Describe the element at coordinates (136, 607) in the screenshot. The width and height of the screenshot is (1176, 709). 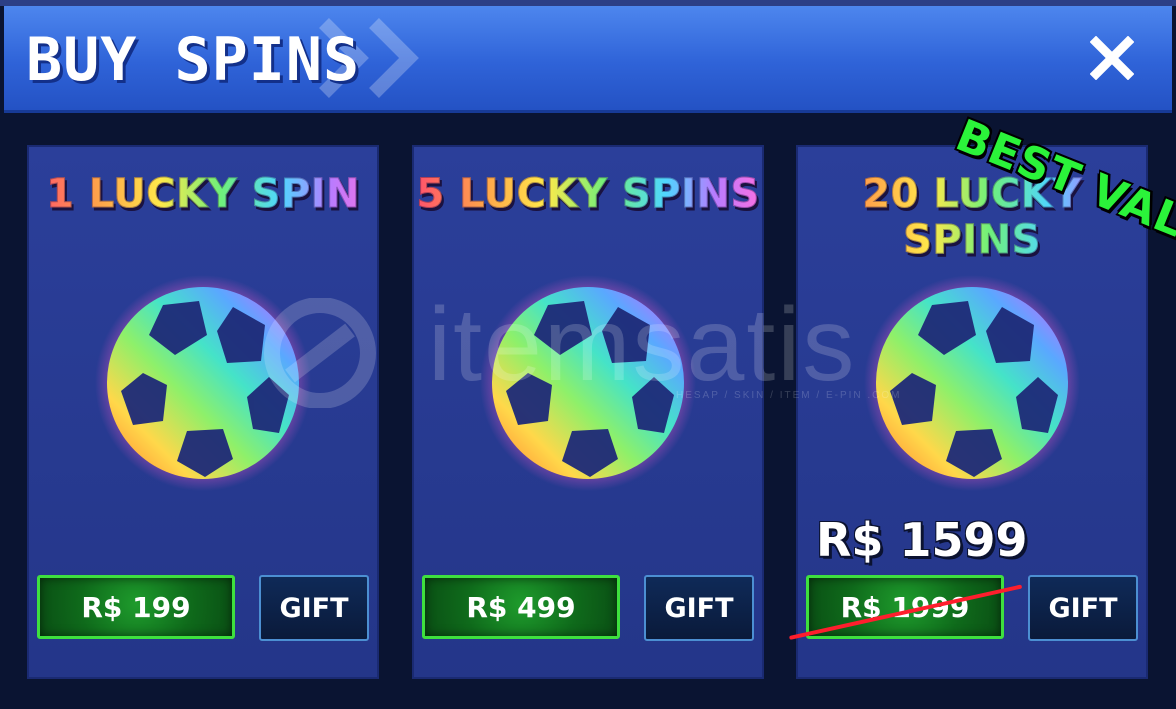
I see `buy-button: R$ 199` at that location.